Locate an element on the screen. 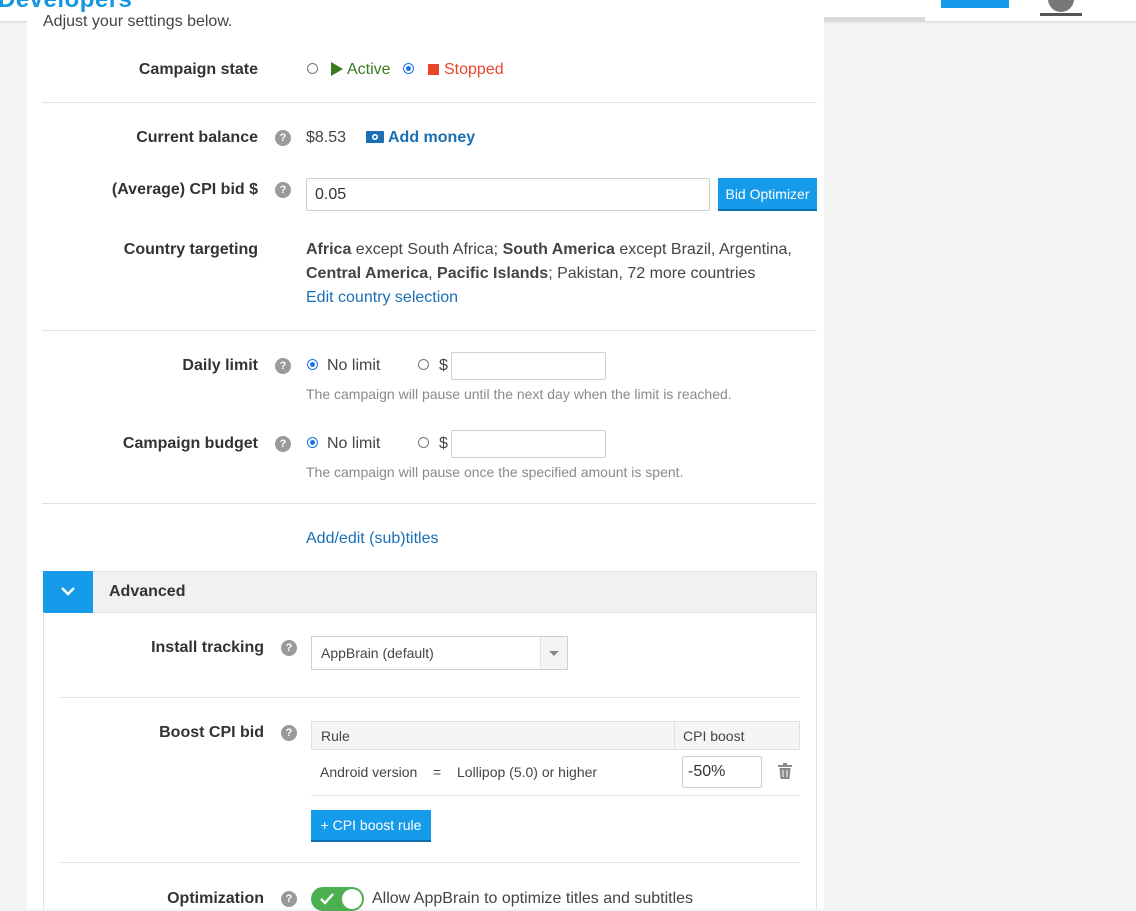  campaign-state-stopped-radio is located at coordinates (408, 68).